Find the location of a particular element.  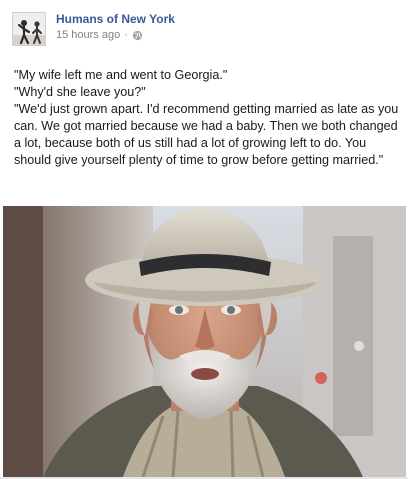

page-name-link: Humans of New York is located at coordinates (115, 19).